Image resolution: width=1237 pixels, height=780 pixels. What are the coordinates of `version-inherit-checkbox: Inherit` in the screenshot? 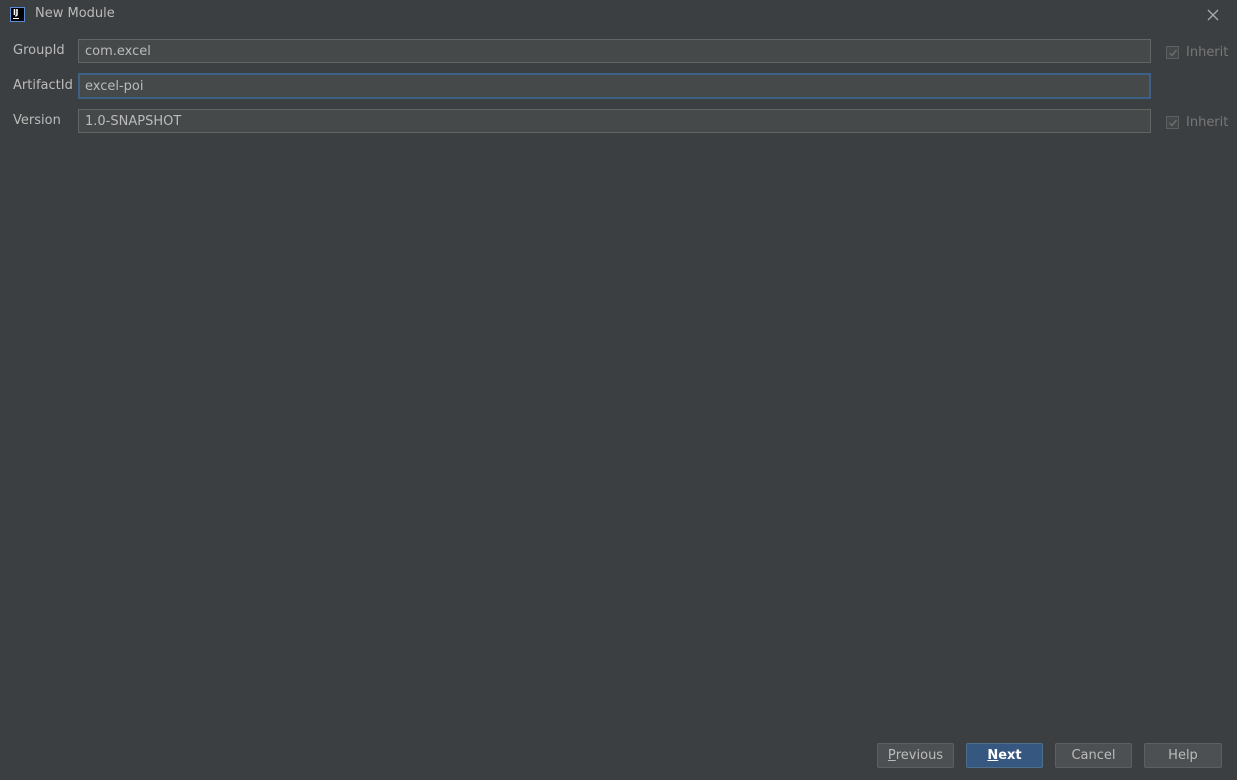 It's located at (1197, 122).